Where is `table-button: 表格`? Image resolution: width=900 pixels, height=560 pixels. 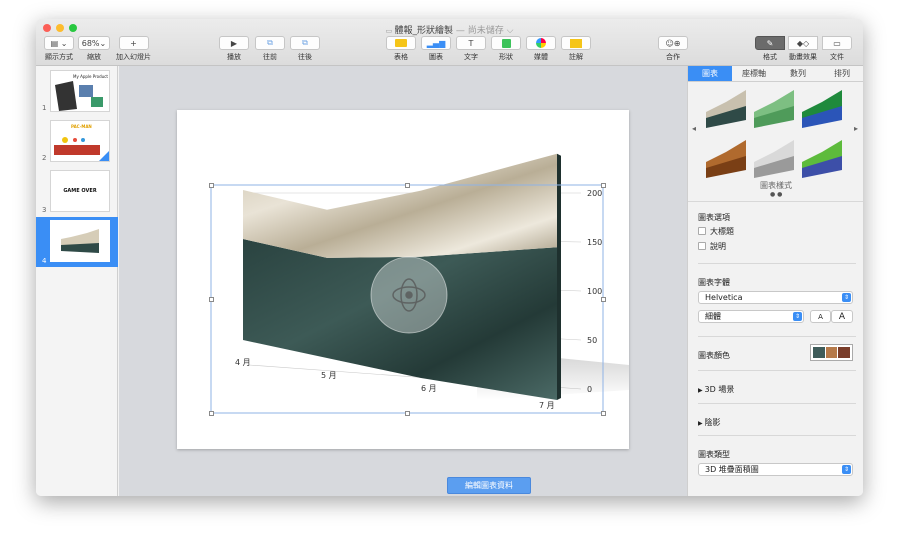
table-button: 表格 is located at coordinates (401, 49).